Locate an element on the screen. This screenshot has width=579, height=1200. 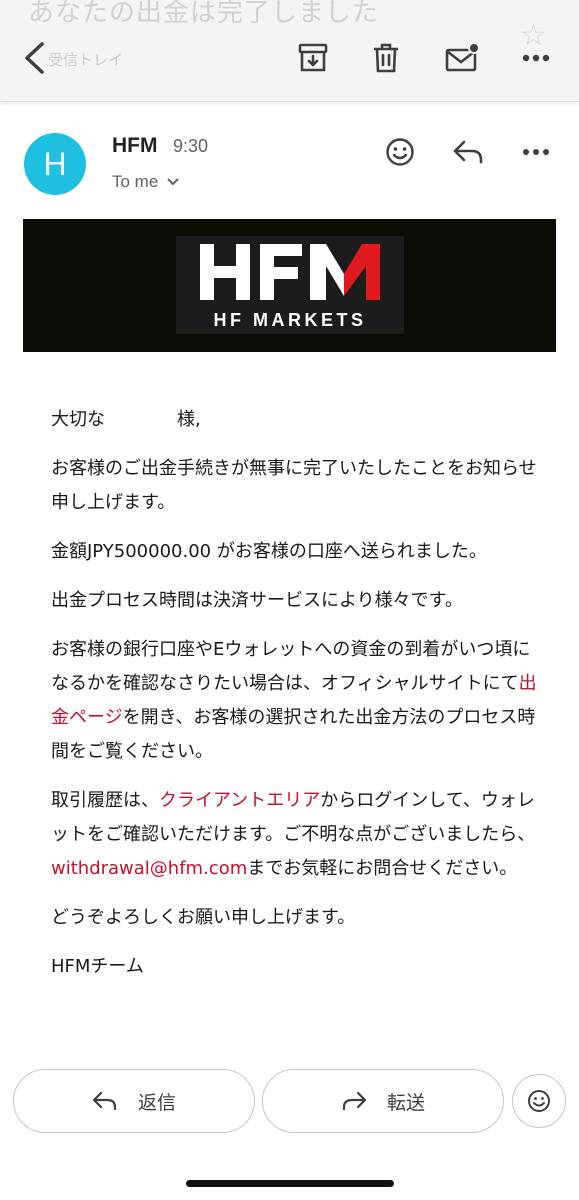
client-area-link: クライアントエリア is located at coordinates (239, 800).